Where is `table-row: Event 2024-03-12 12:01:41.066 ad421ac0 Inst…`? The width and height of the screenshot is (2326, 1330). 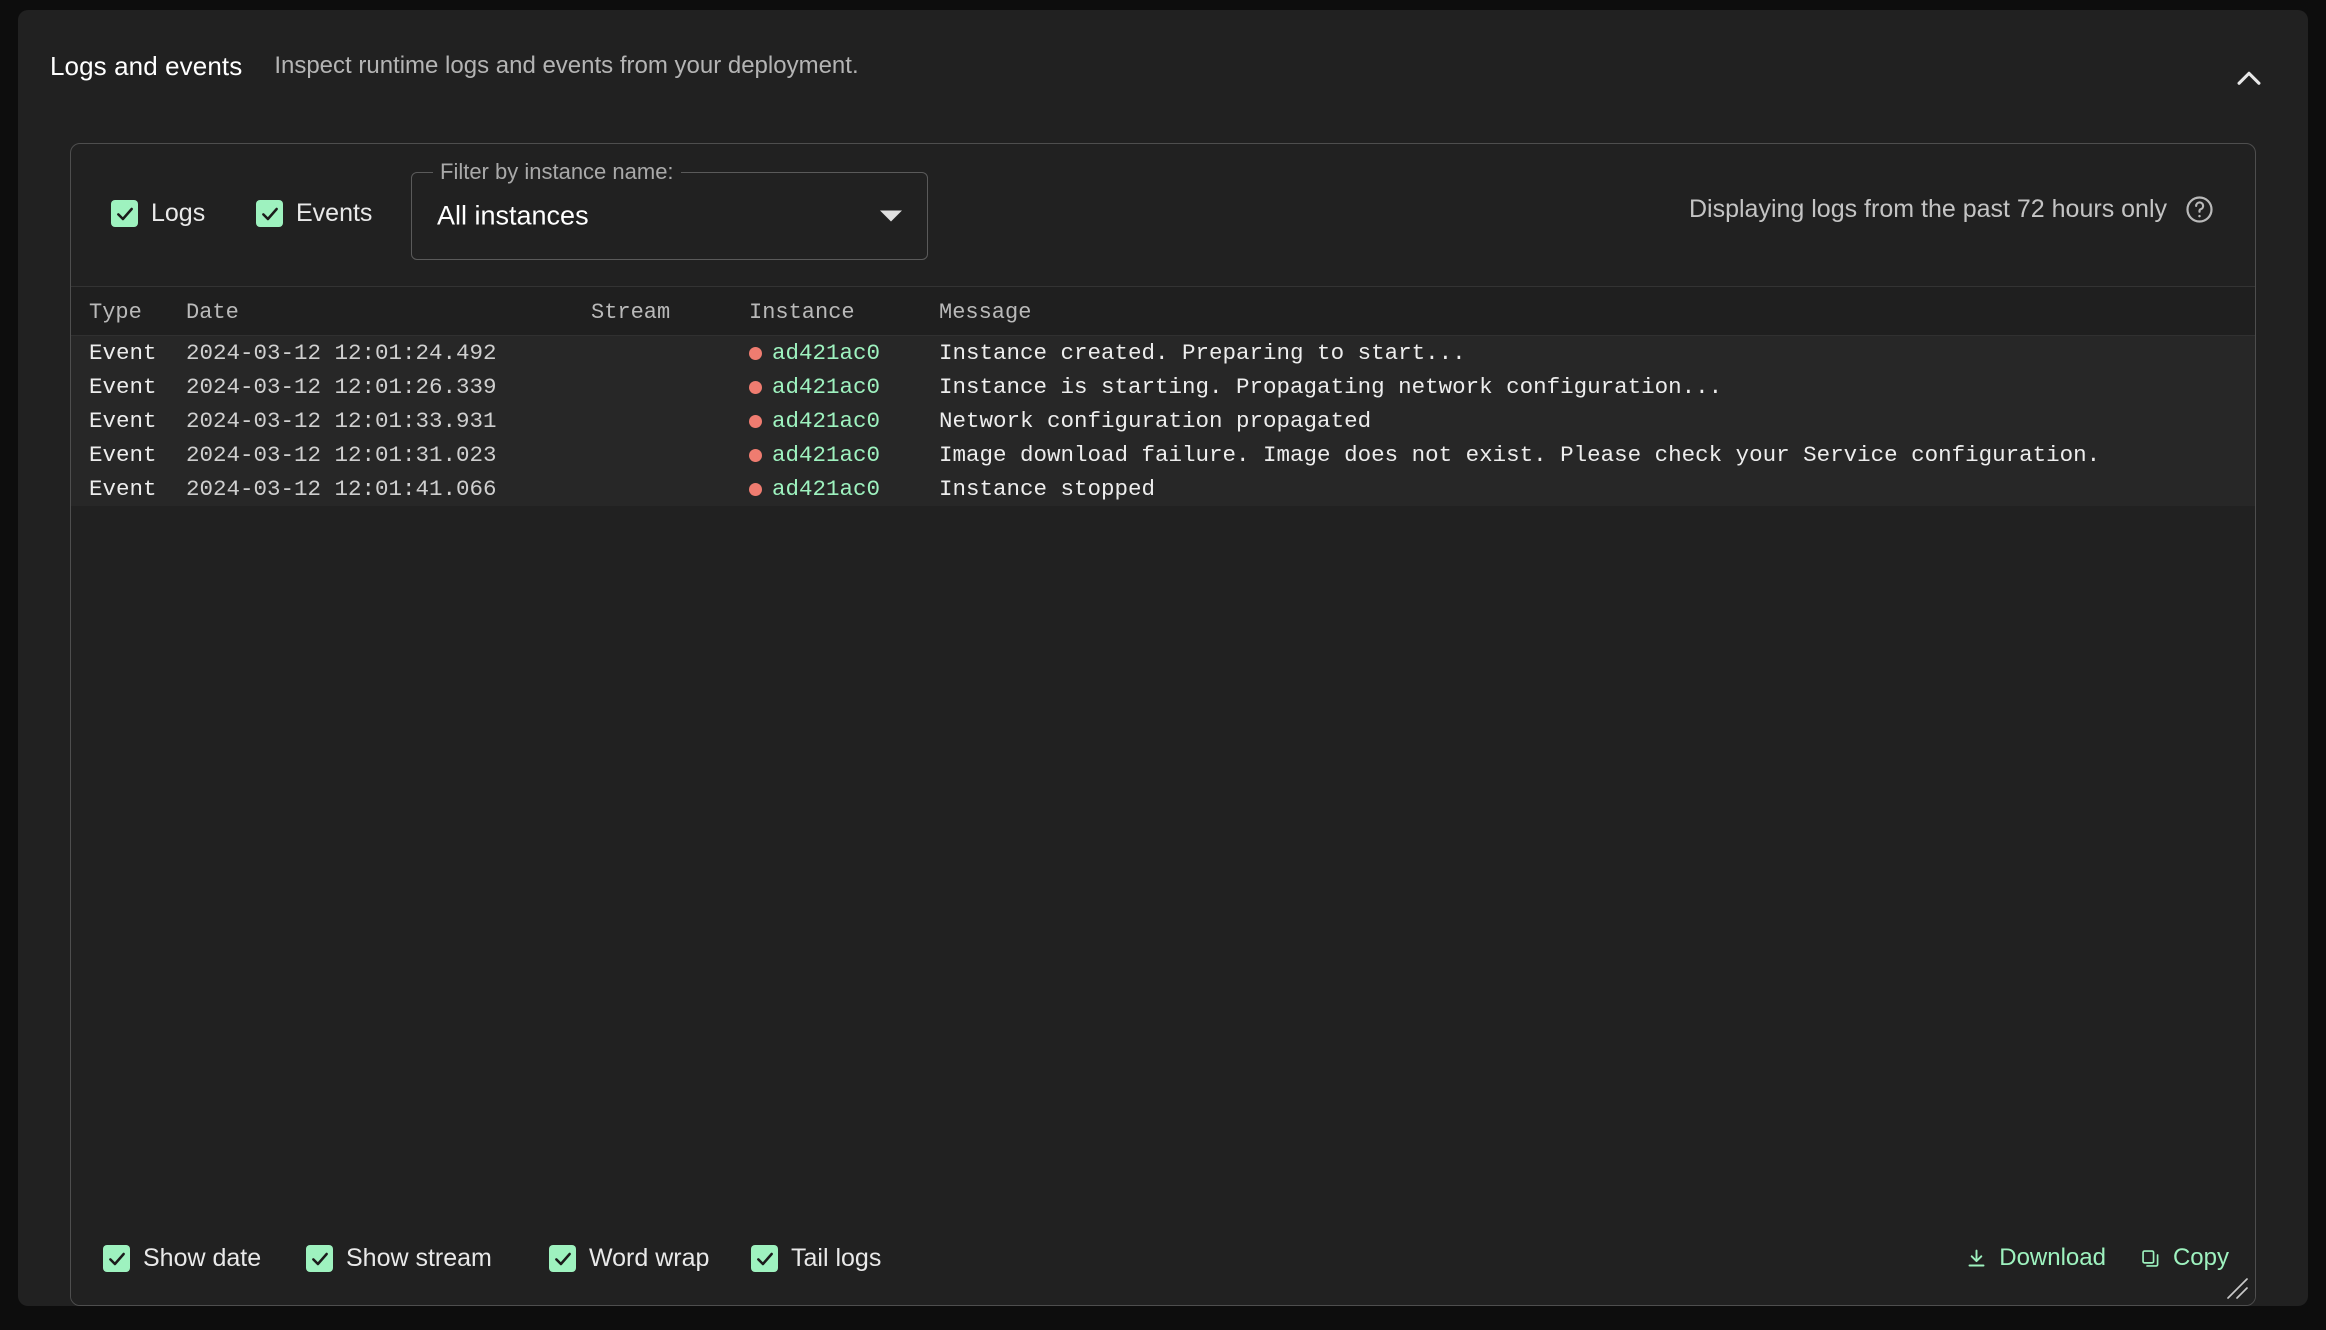 table-row: Event 2024-03-12 12:01:41.066 ad421ac0 Inst… is located at coordinates (1163, 489).